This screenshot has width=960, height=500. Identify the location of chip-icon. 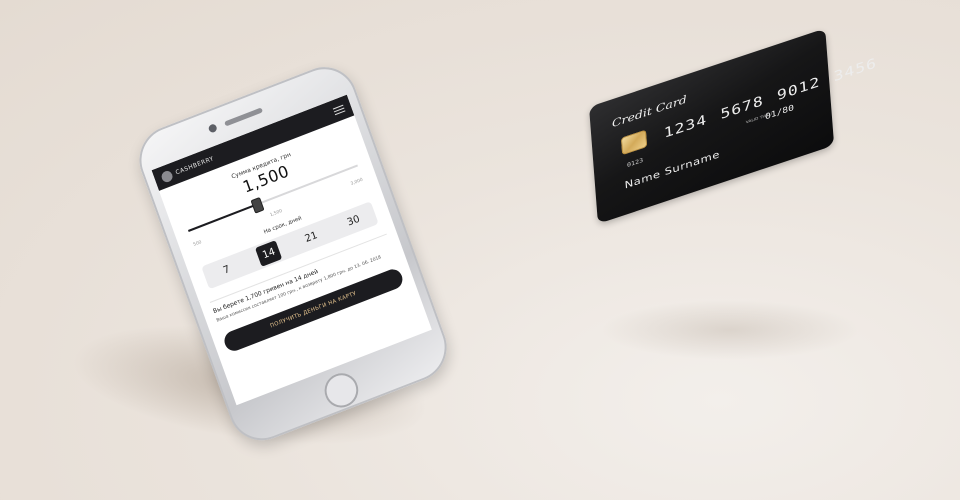
(634, 142).